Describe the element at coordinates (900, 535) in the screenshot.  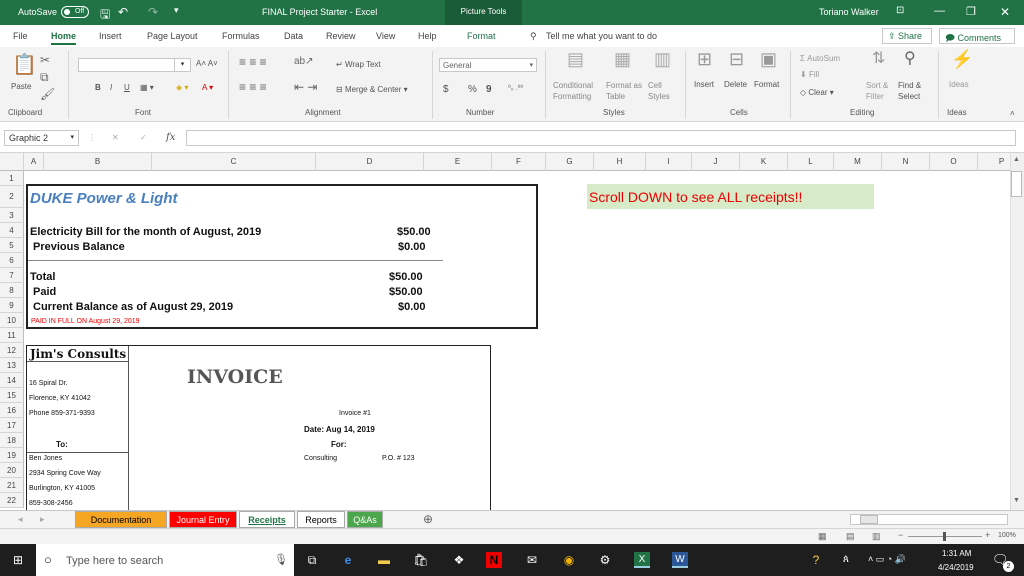
I see `zoom-out-icon: −` at that location.